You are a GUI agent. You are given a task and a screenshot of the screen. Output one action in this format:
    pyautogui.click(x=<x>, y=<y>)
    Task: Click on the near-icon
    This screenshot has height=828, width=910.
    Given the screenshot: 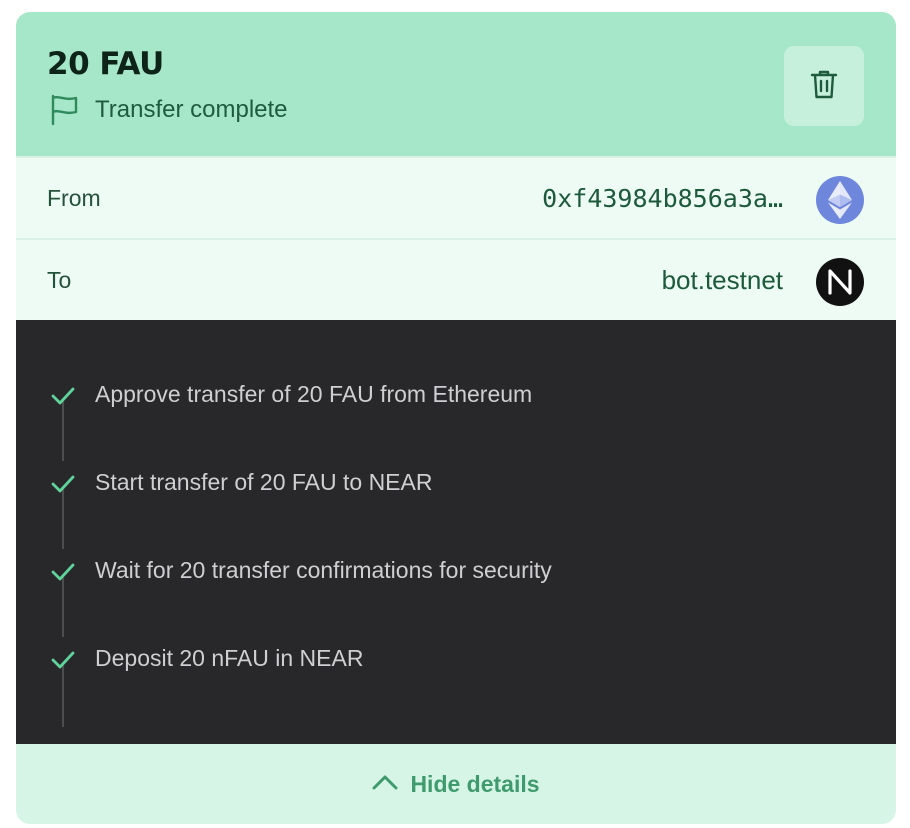 What is the action you would take?
    pyautogui.click(x=840, y=282)
    